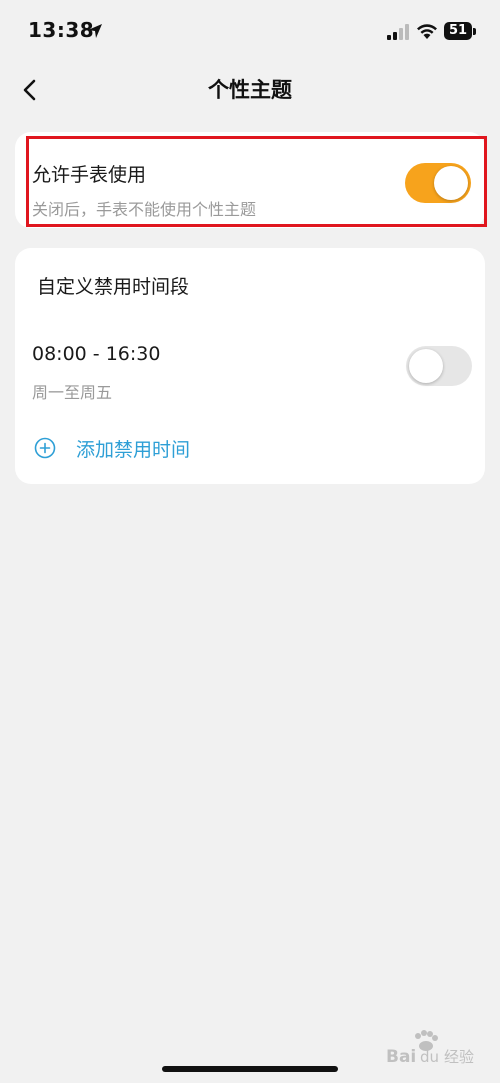  Describe the element at coordinates (250, 1069) in the screenshot. I see `home-indicator` at that location.